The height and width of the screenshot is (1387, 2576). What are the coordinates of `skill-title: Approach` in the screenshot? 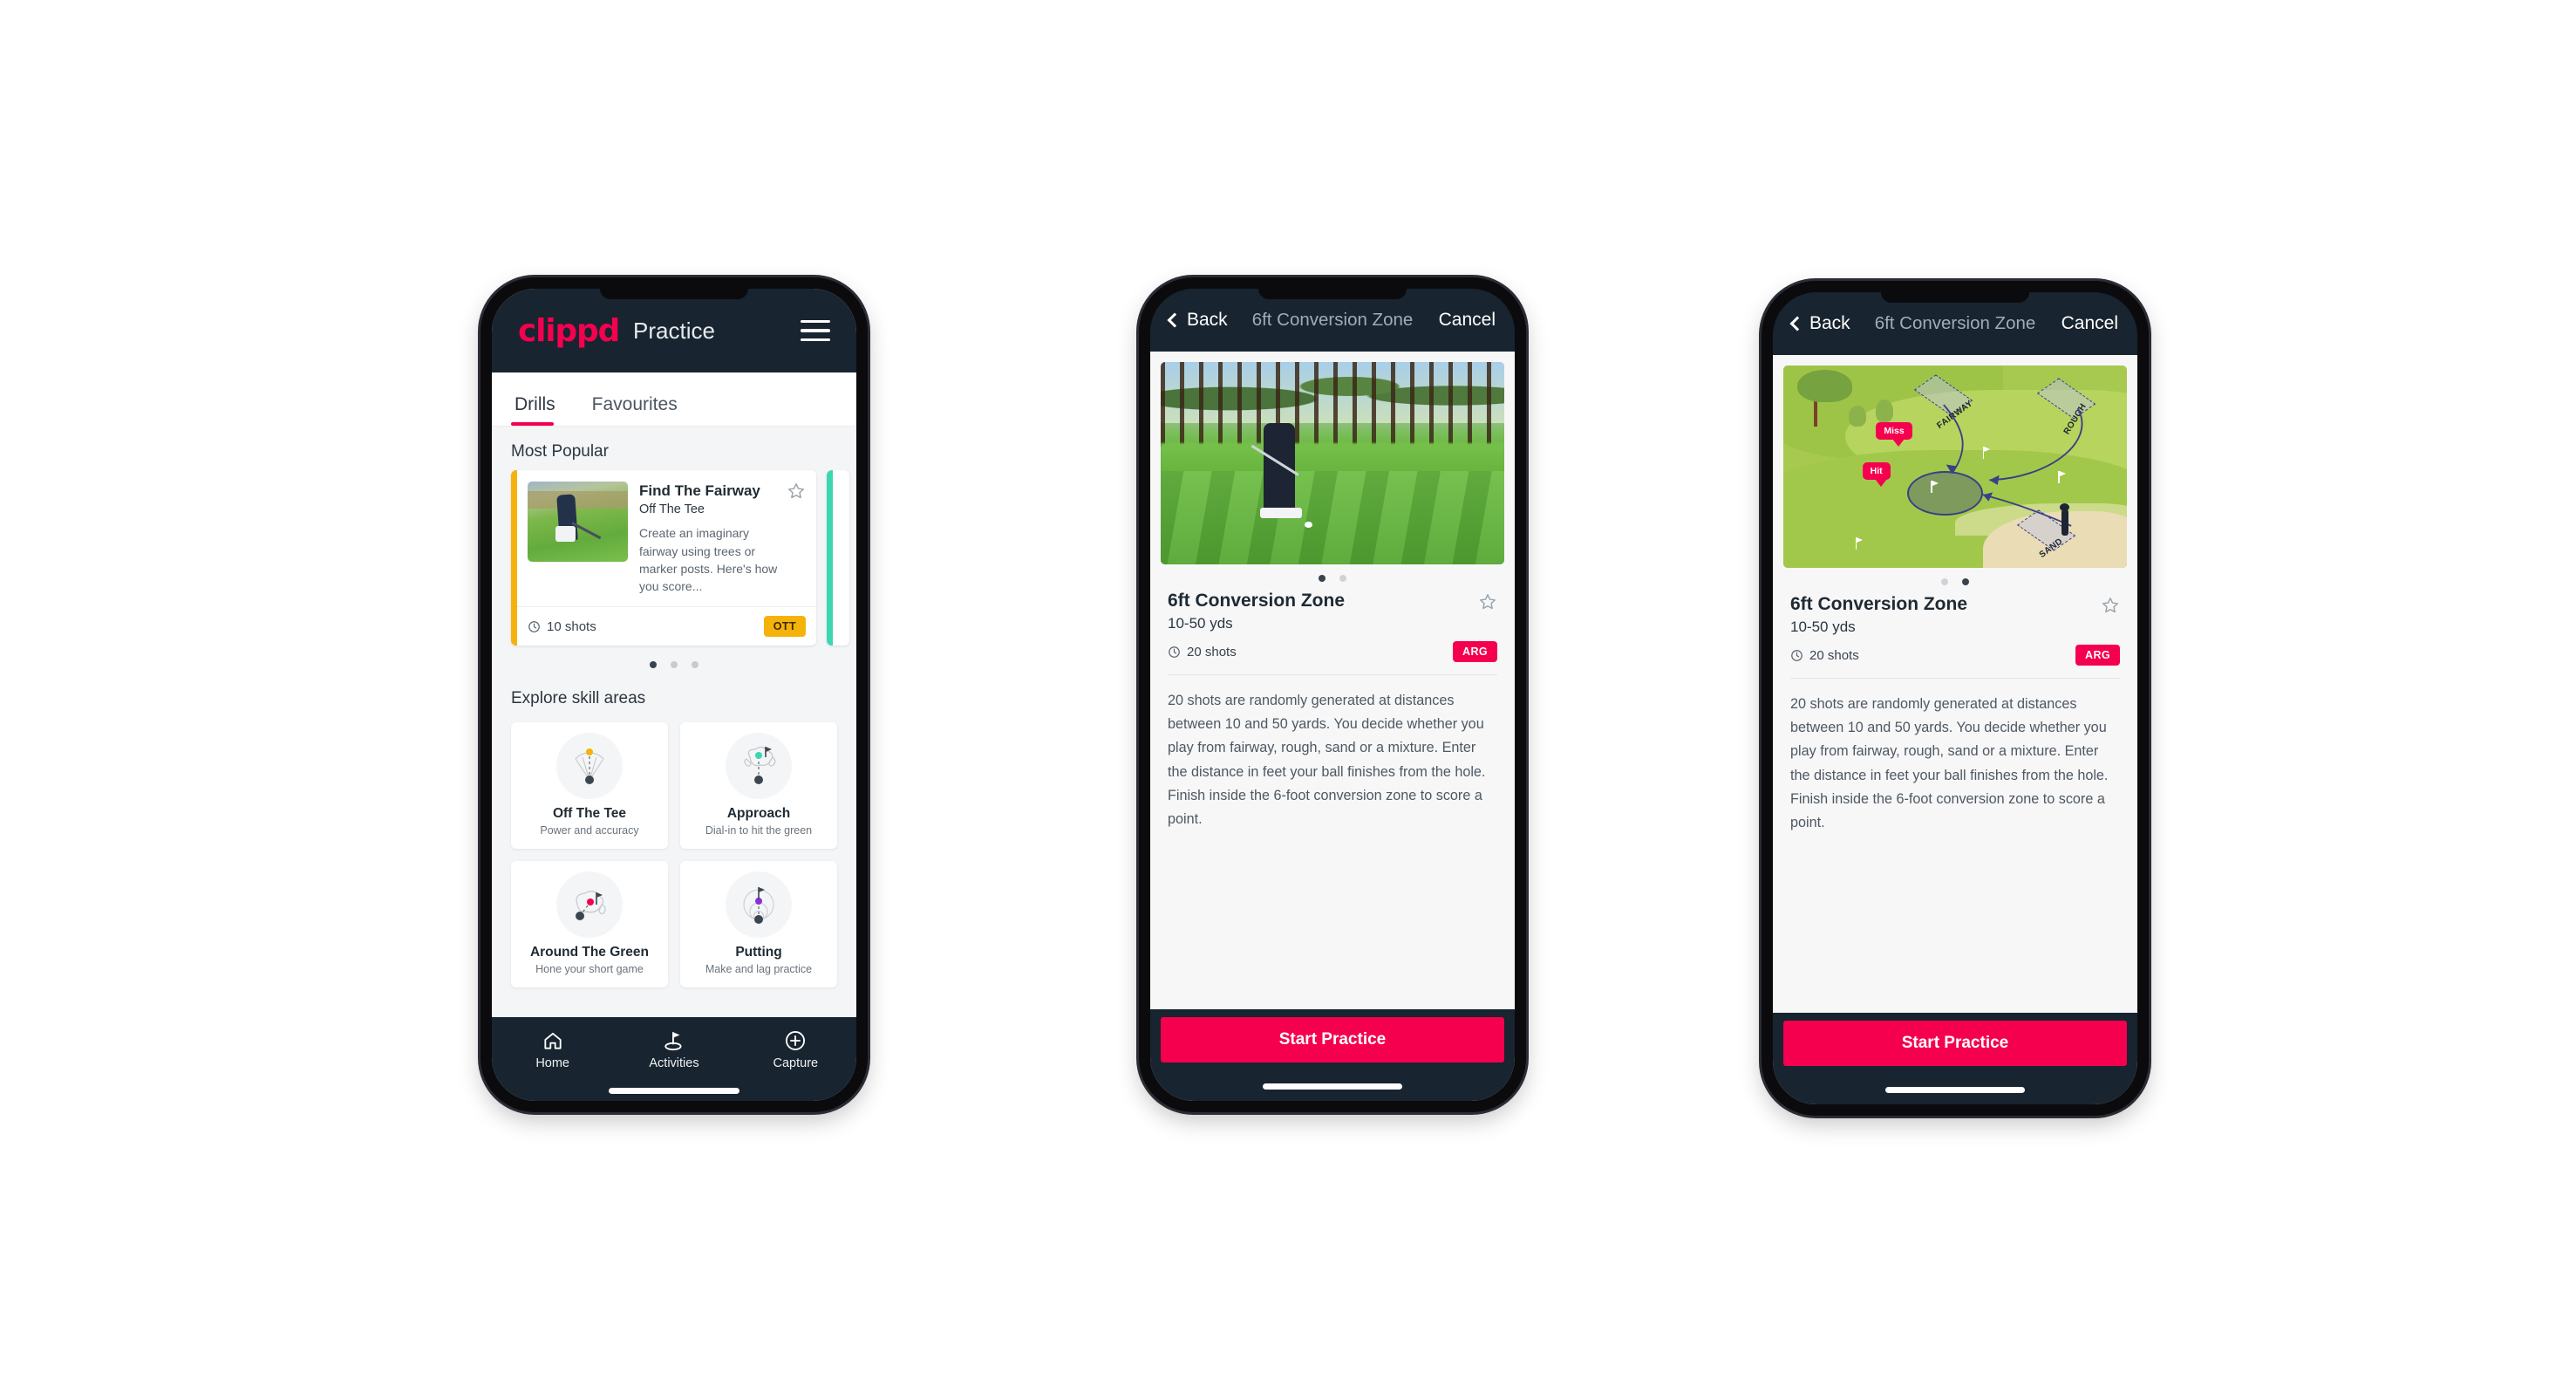 It's located at (759, 814).